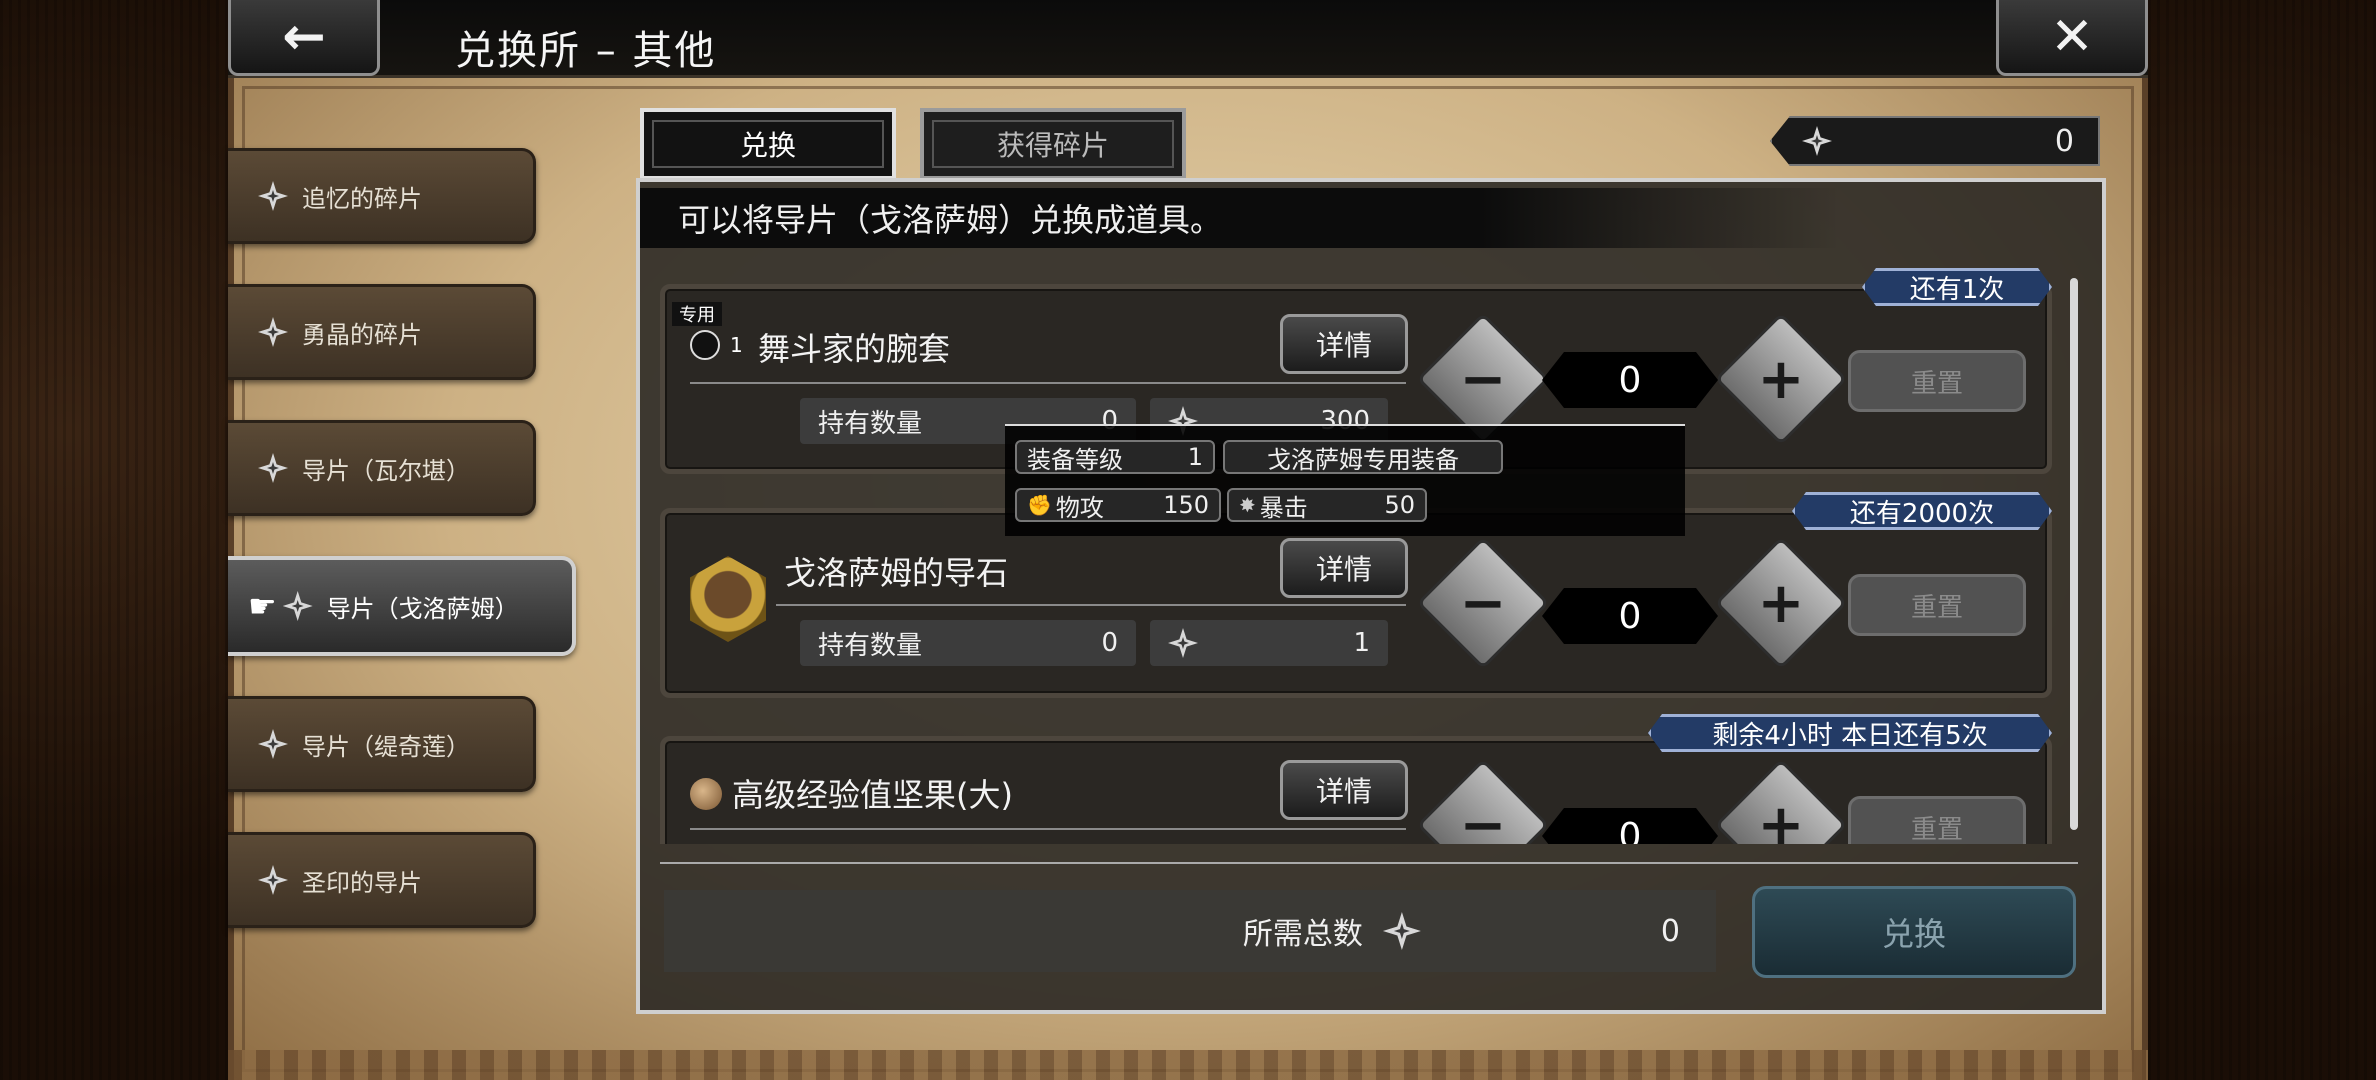  Describe the element at coordinates (2074, 554) in the screenshot. I see `scrollbar` at that location.